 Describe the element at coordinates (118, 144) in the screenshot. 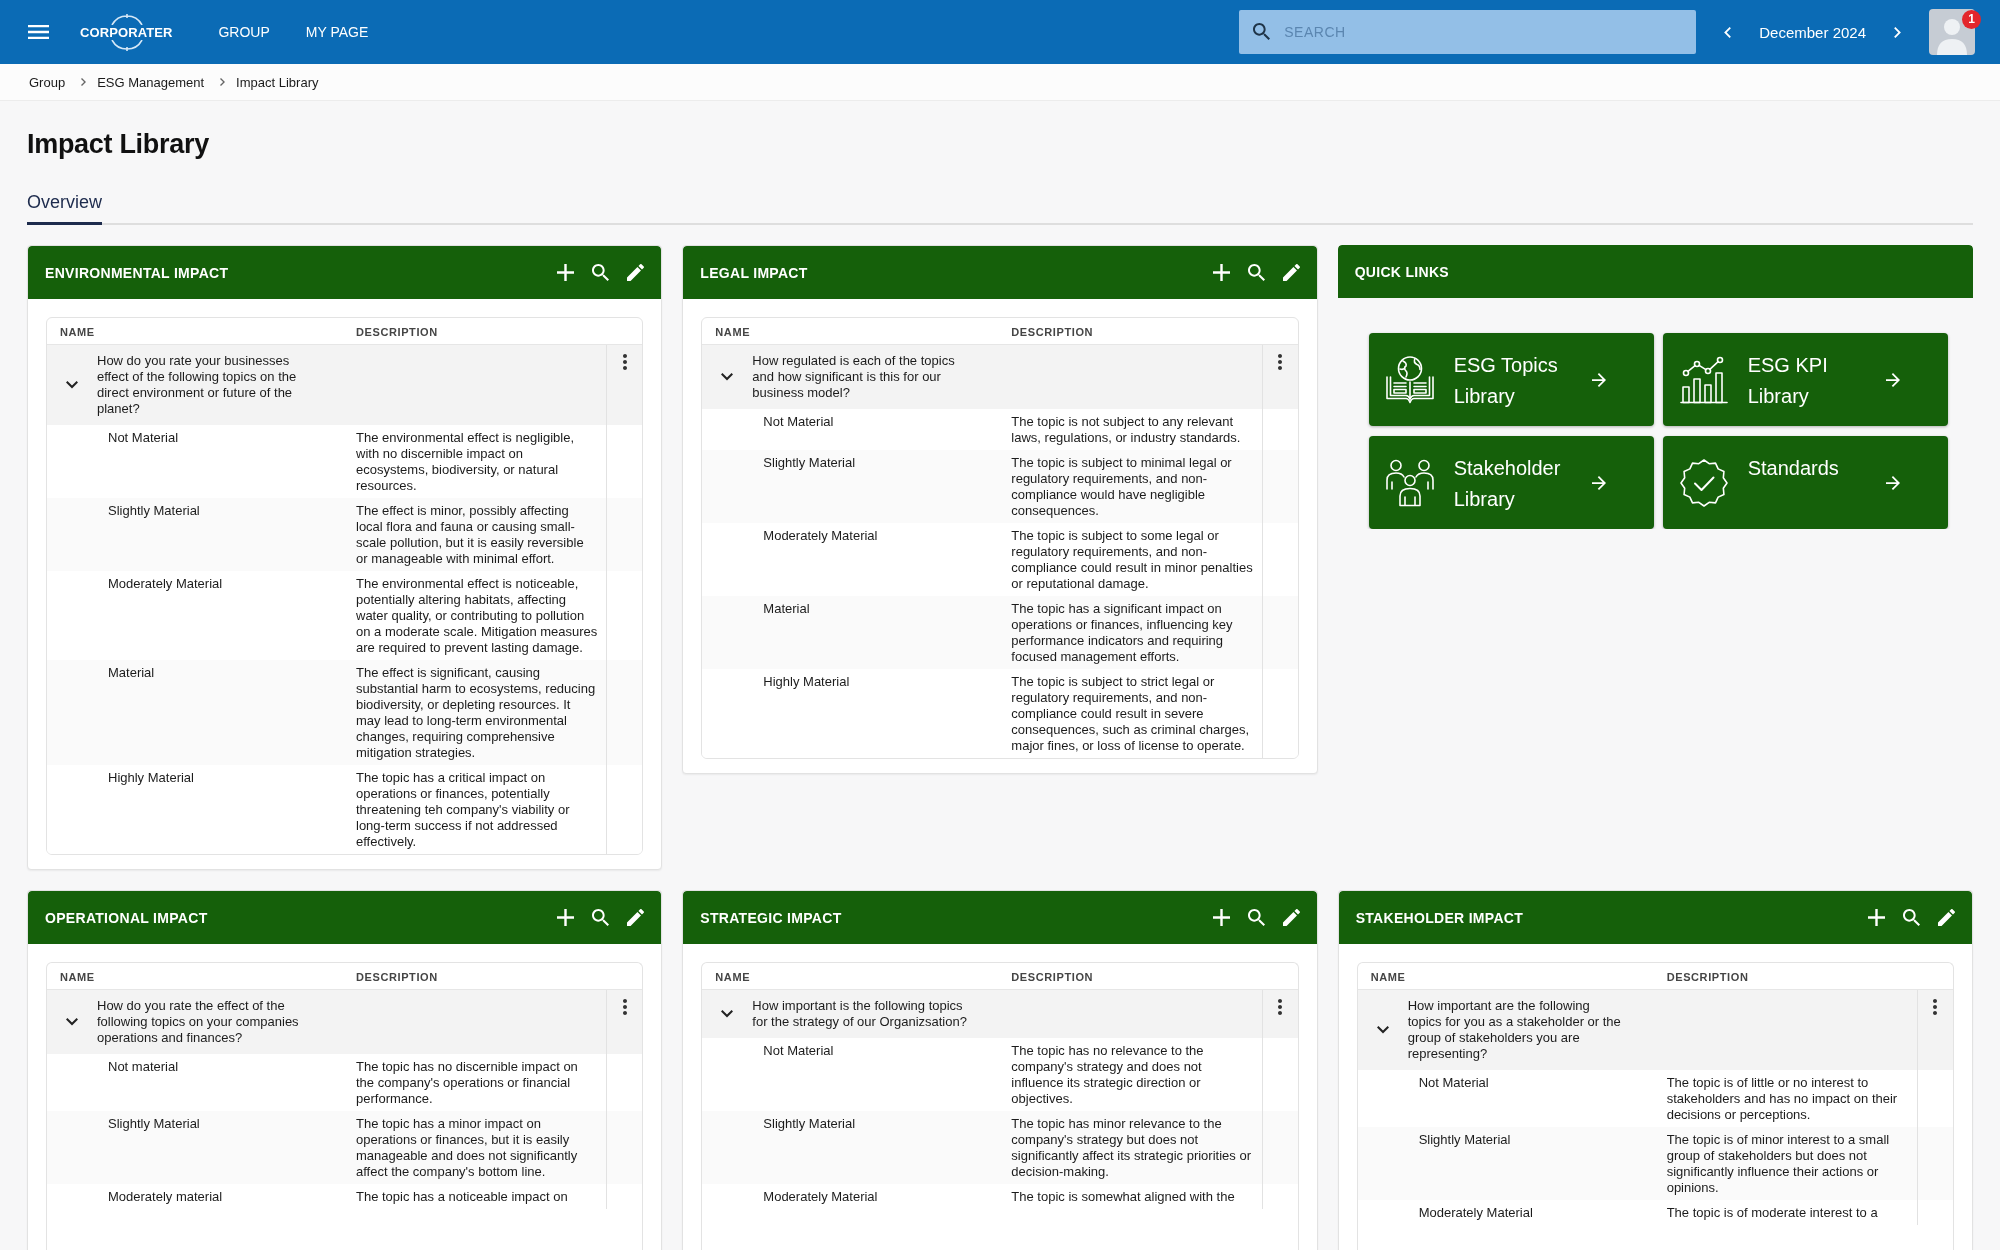

I see `page-title: Impact Library` at that location.